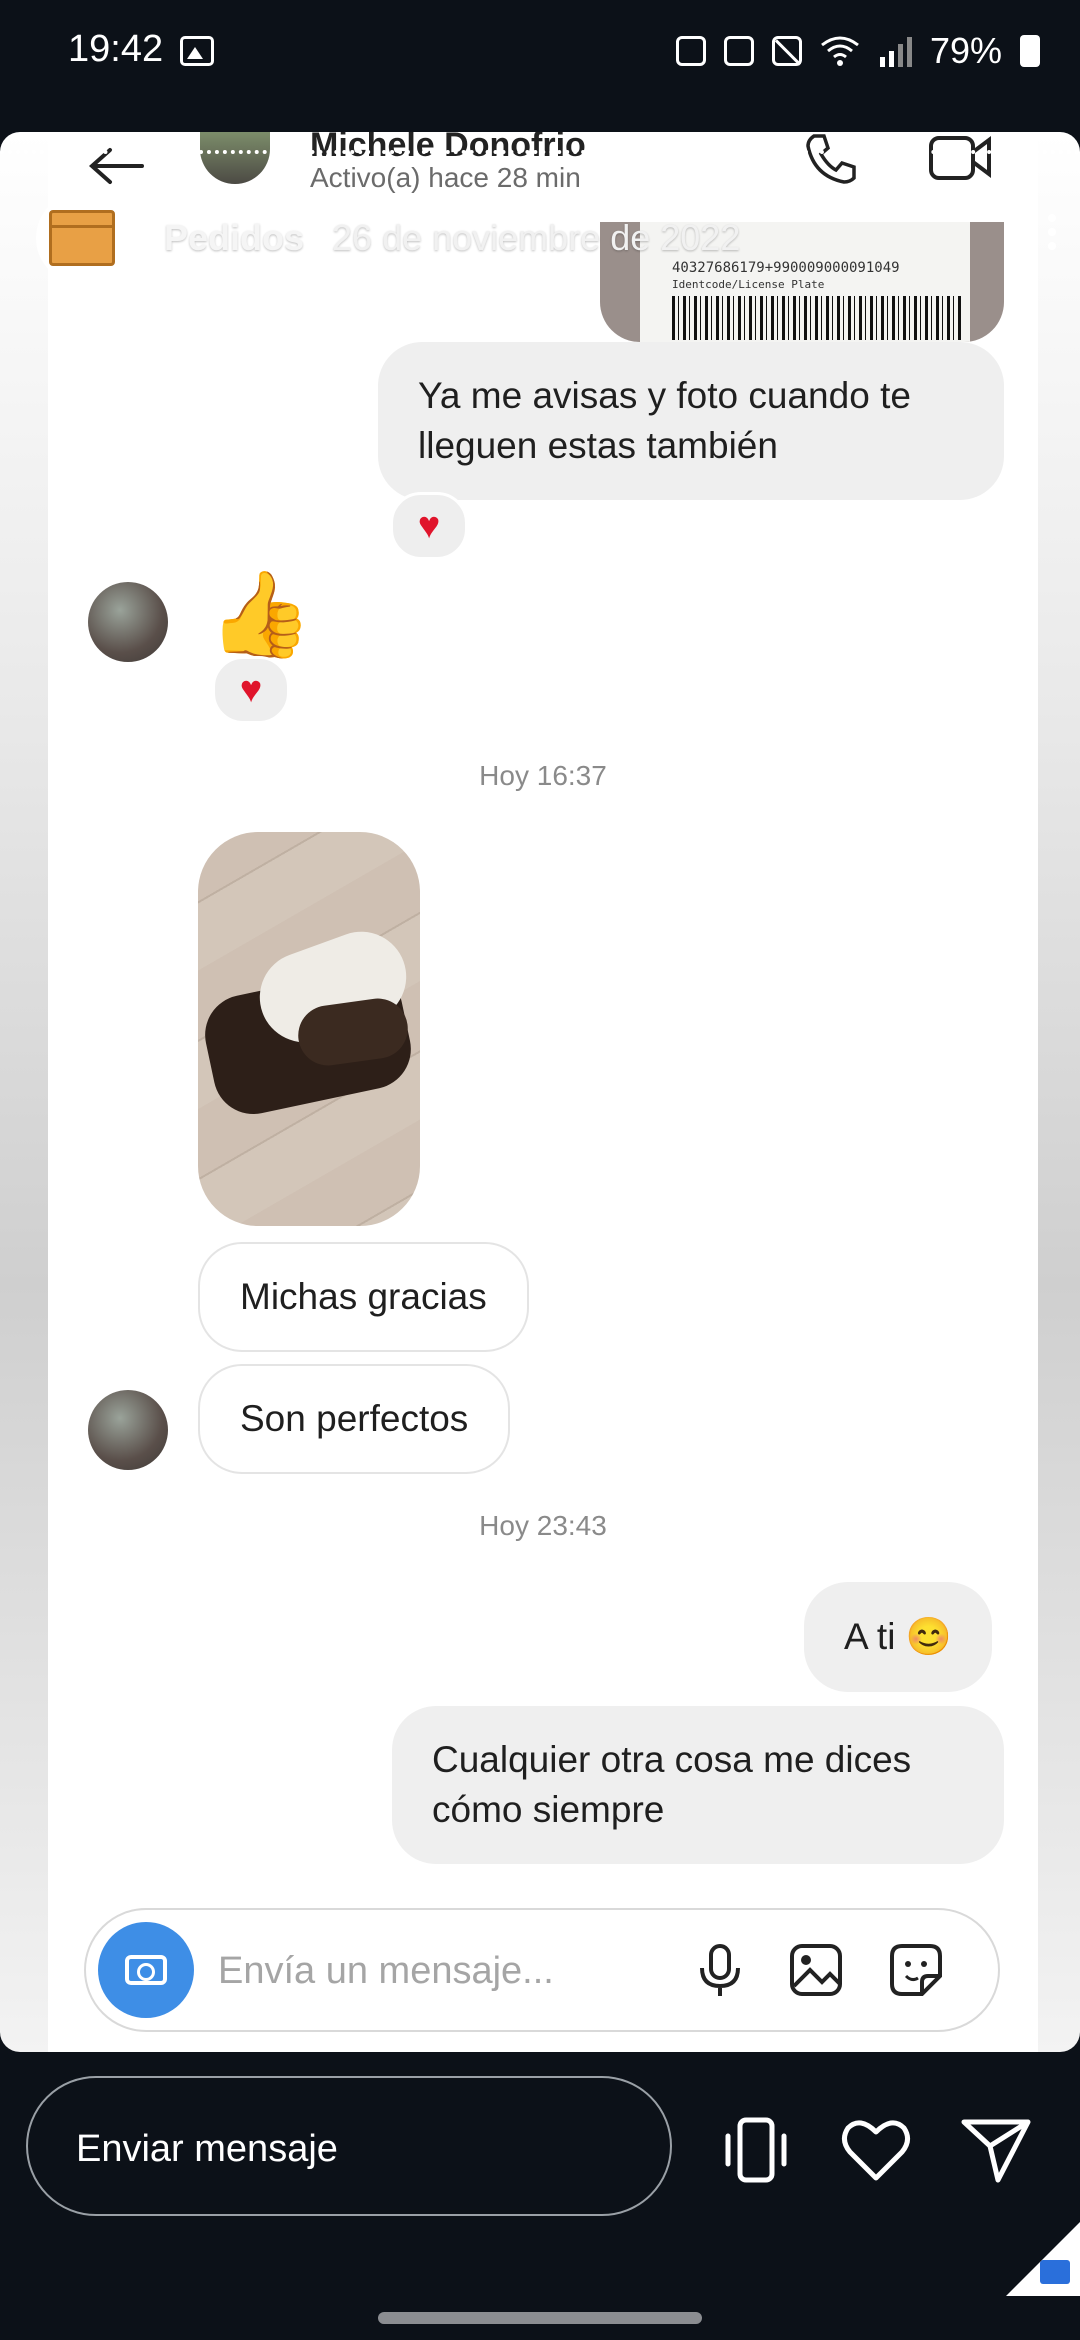 The width and height of the screenshot is (1080, 2340). What do you see at coordinates (960, 158) in the screenshot?
I see `video-camera-icon` at bounding box center [960, 158].